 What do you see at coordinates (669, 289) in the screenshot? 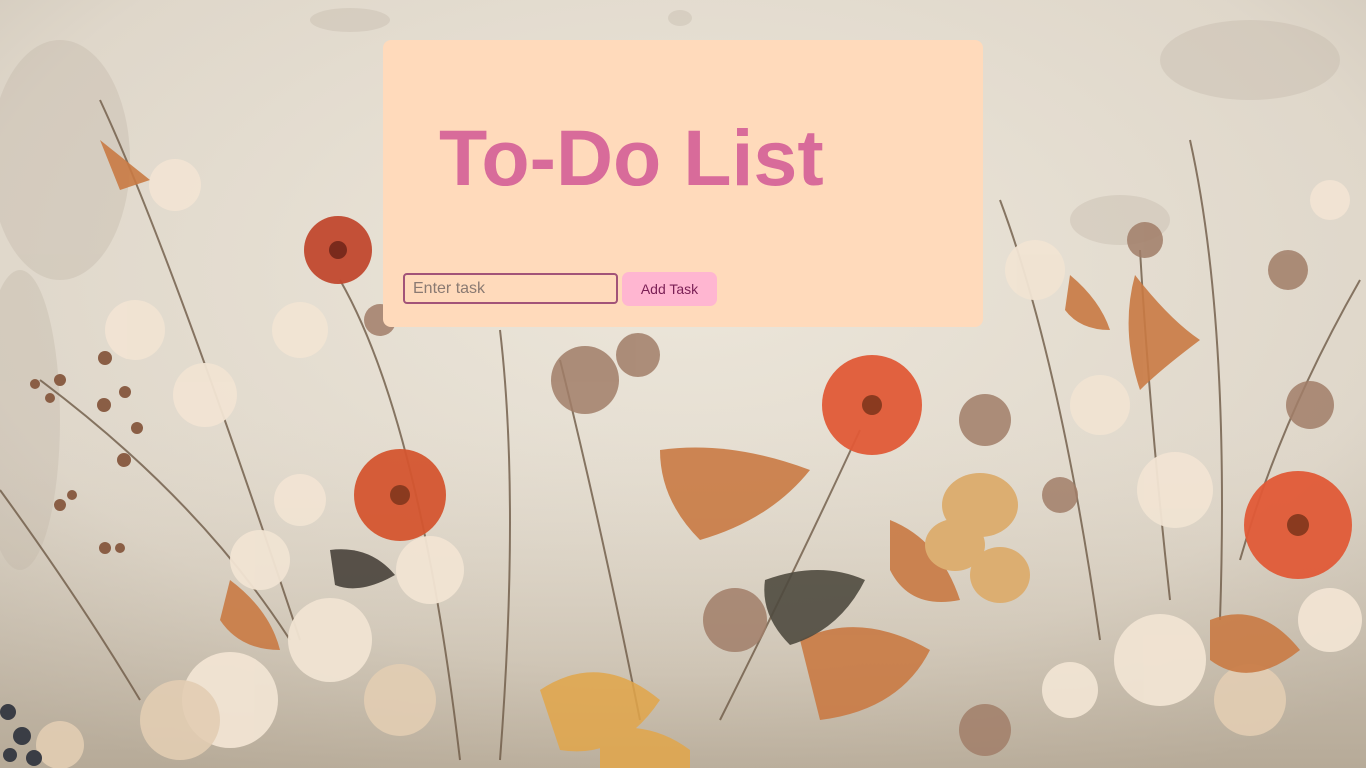
I see `add-task-button: Add Task` at bounding box center [669, 289].